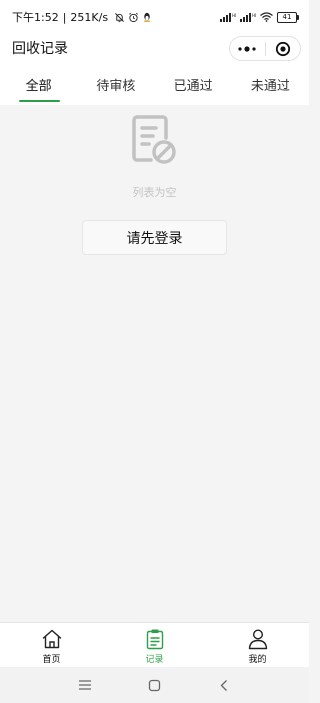 The height and width of the screenshot is (703, 320). What do you see at coordinates (120, 17) in the screenshot?
I see `mute-bell-icon` at bounding box center [120, 17].